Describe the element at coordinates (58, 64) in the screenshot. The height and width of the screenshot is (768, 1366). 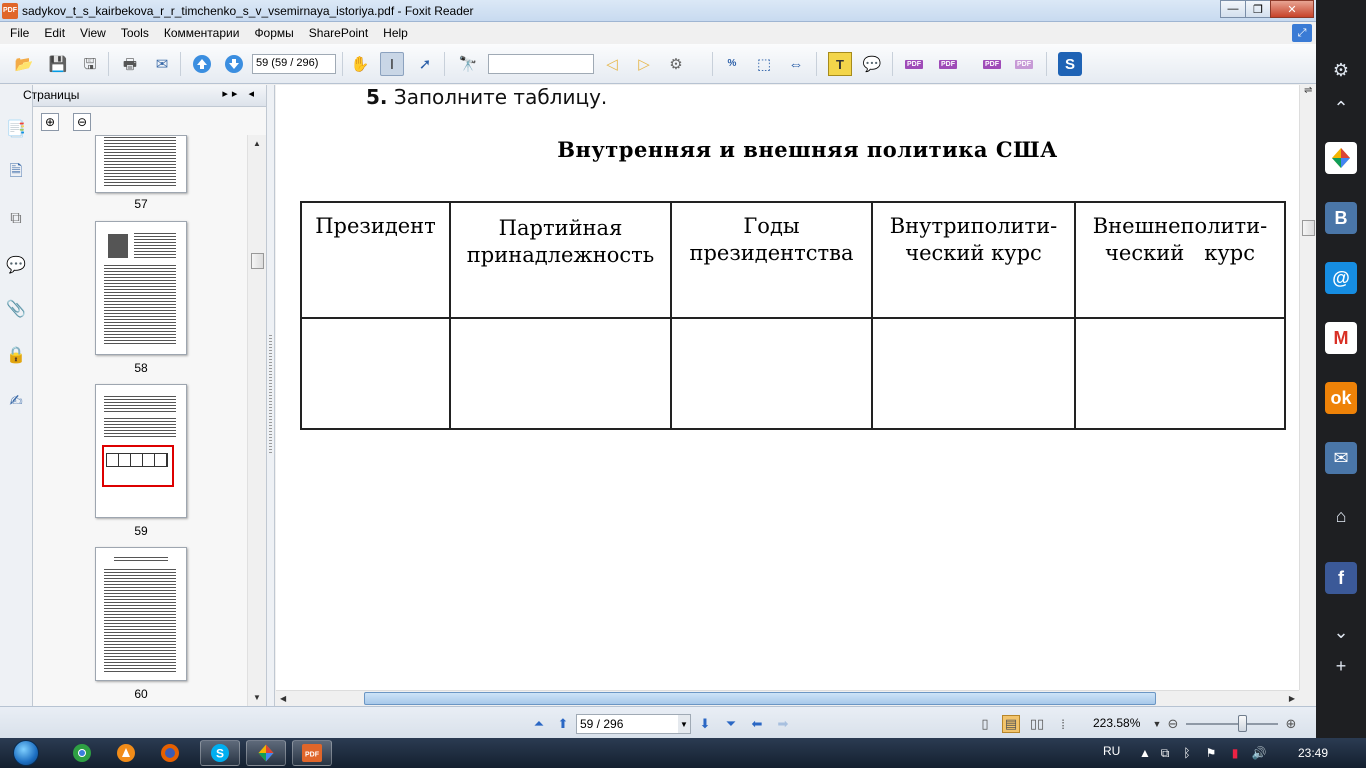
I see `save-icon: 💾` at that location.